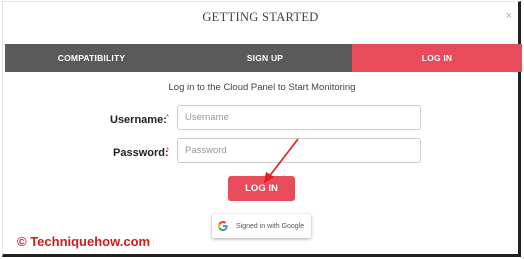  Describe the element at coordinates (437, 58) in the screenshot. I see `tab-log-in: LOG IN` at that location.